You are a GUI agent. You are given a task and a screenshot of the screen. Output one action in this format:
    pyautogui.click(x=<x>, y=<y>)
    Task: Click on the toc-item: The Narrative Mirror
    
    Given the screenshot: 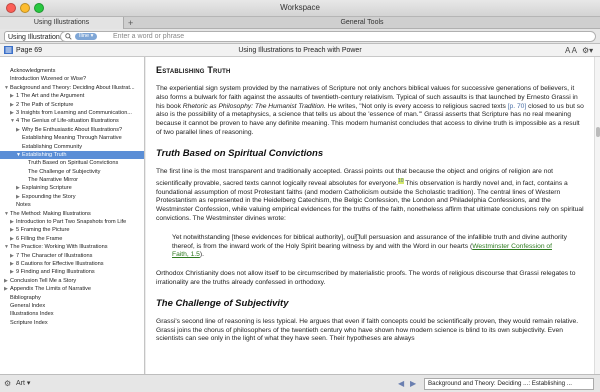 What is the action you would take?
    pyautogui.click(x=72, y=180)
    